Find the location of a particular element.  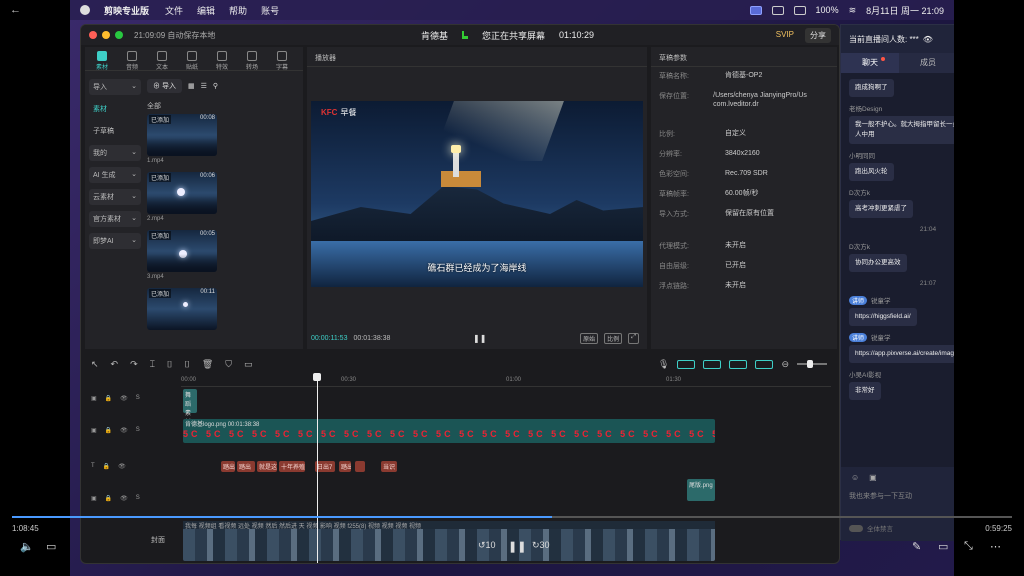

emoji-icon: ☺ is located at coordinates (855, 478).